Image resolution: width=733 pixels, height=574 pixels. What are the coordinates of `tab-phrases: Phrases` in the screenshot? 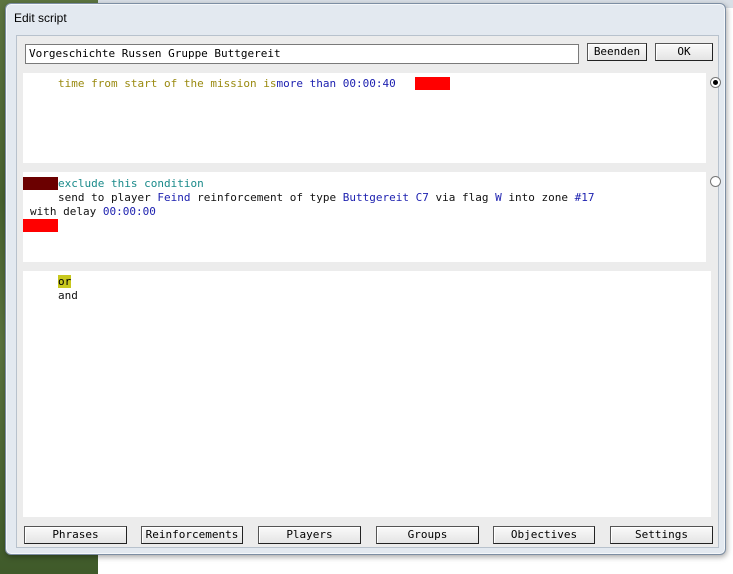 It's located at (75, 535).